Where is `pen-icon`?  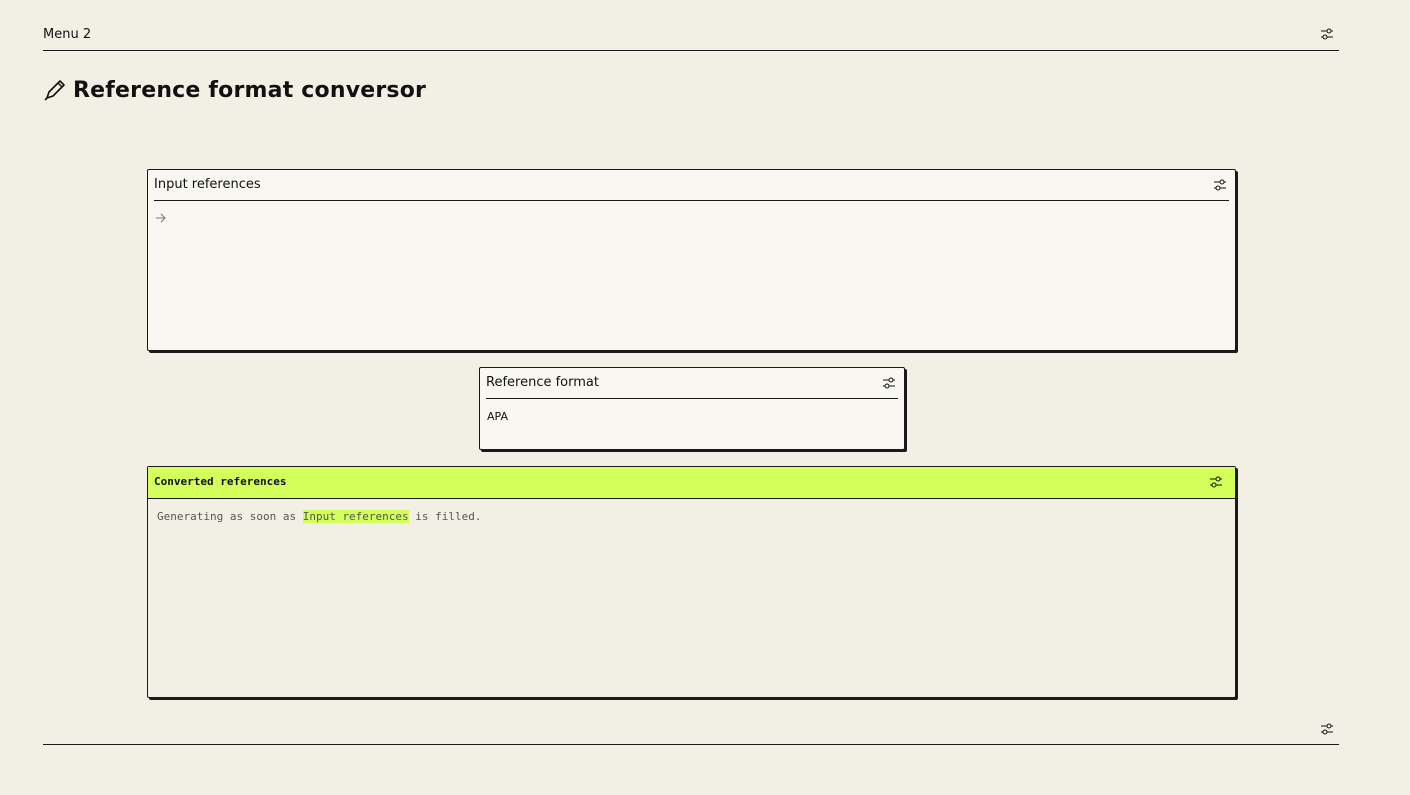
pen-icon is located at coordinates (54, 90).